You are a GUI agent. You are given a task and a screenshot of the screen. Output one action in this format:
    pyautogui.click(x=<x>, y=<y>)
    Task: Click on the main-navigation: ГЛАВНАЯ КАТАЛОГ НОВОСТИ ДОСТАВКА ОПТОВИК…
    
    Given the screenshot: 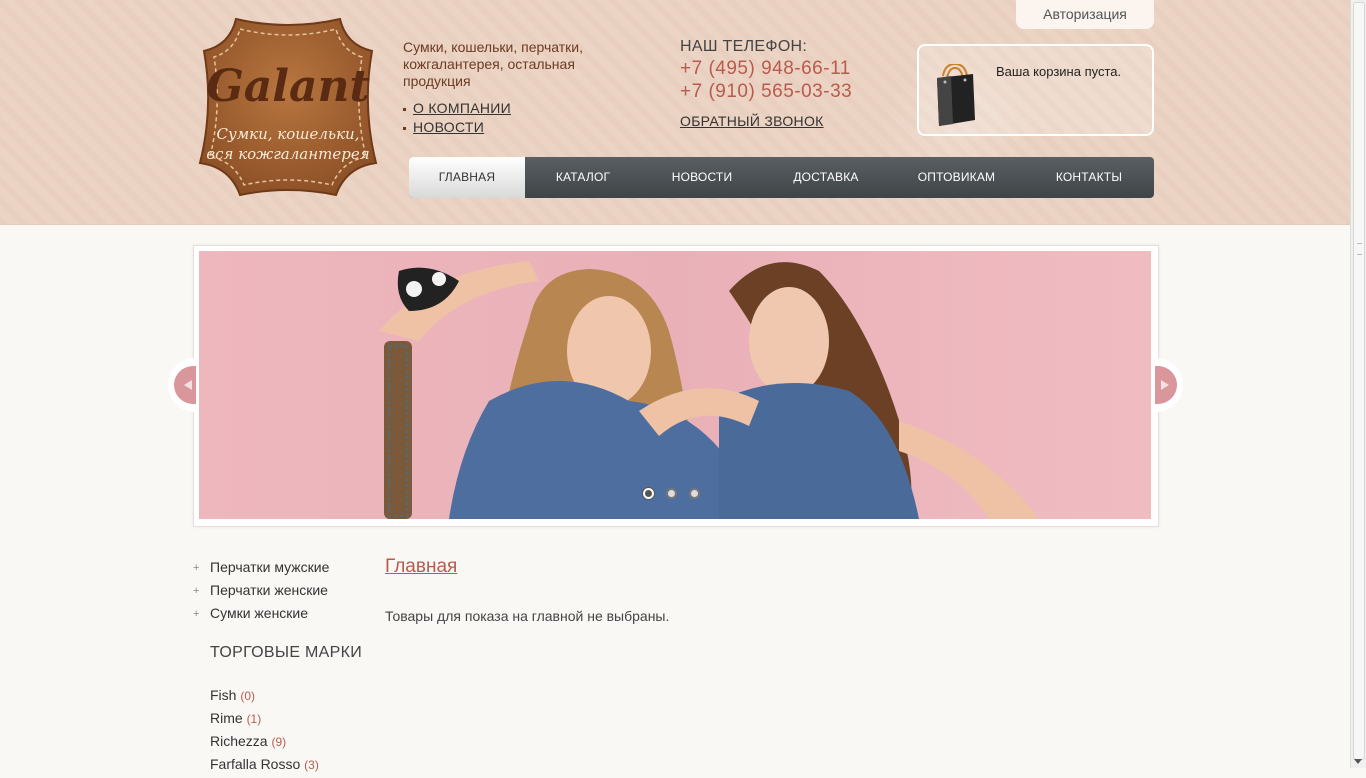 What is the action you would take?
    pyautogui.click(x=781, y=177)
    